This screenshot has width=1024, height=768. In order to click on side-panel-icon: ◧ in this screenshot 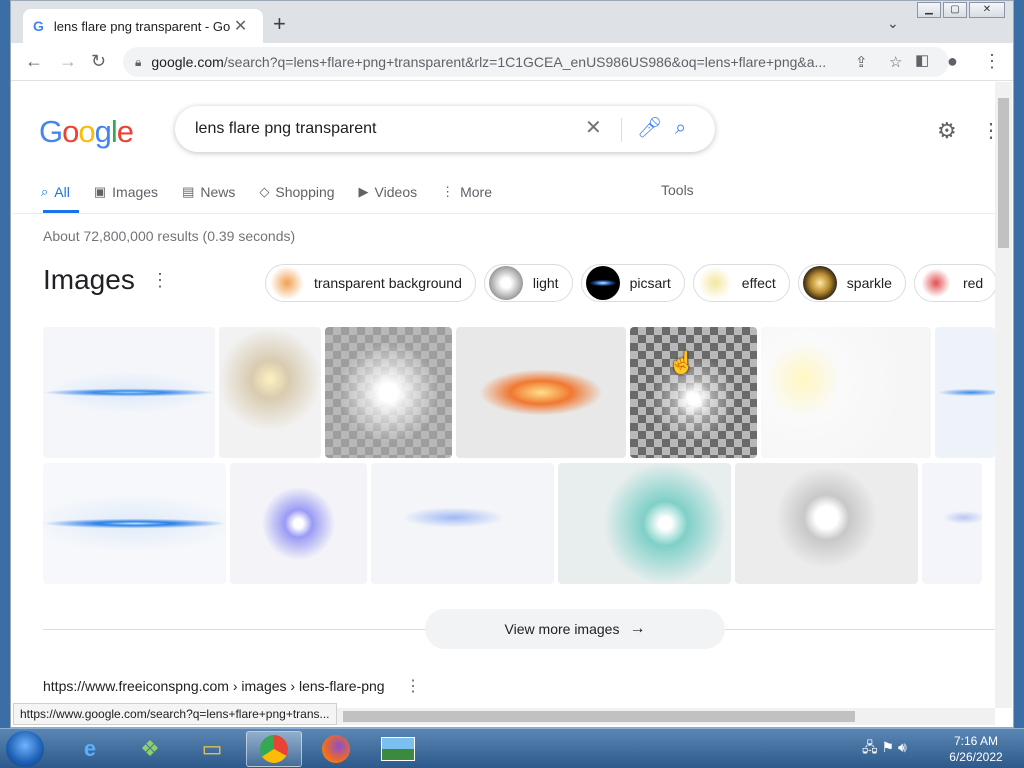, I will do `click(922, 61)`.